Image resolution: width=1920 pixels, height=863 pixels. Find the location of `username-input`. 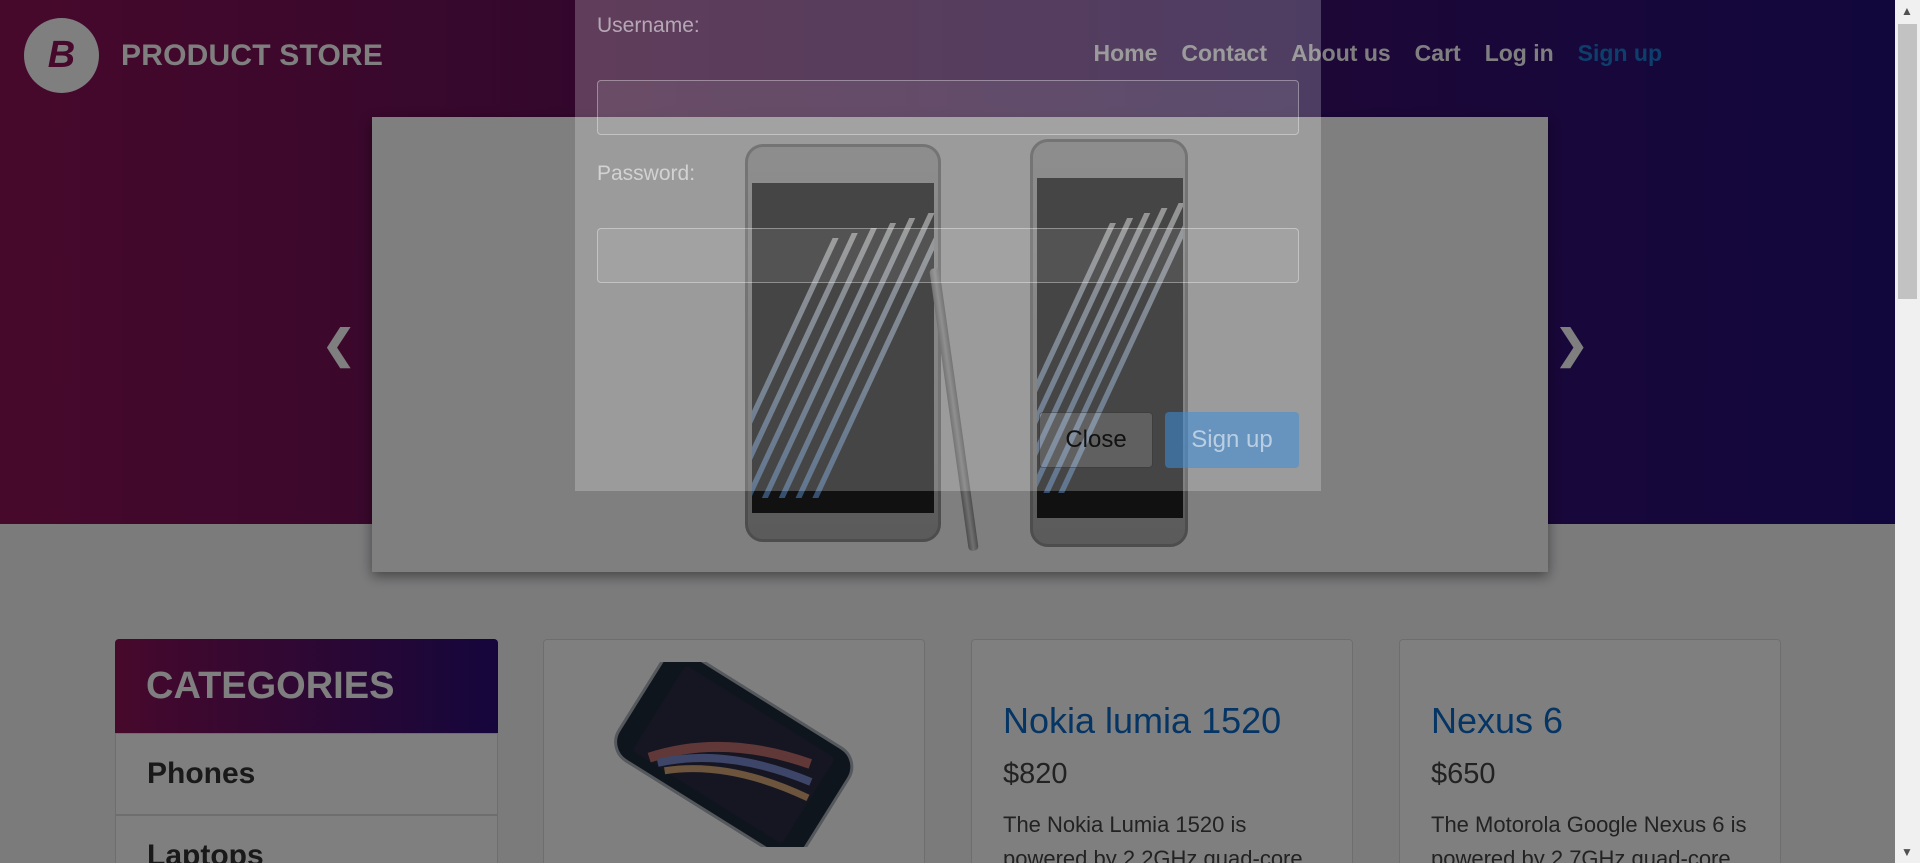

username-input is located at coordinates (948, 107).